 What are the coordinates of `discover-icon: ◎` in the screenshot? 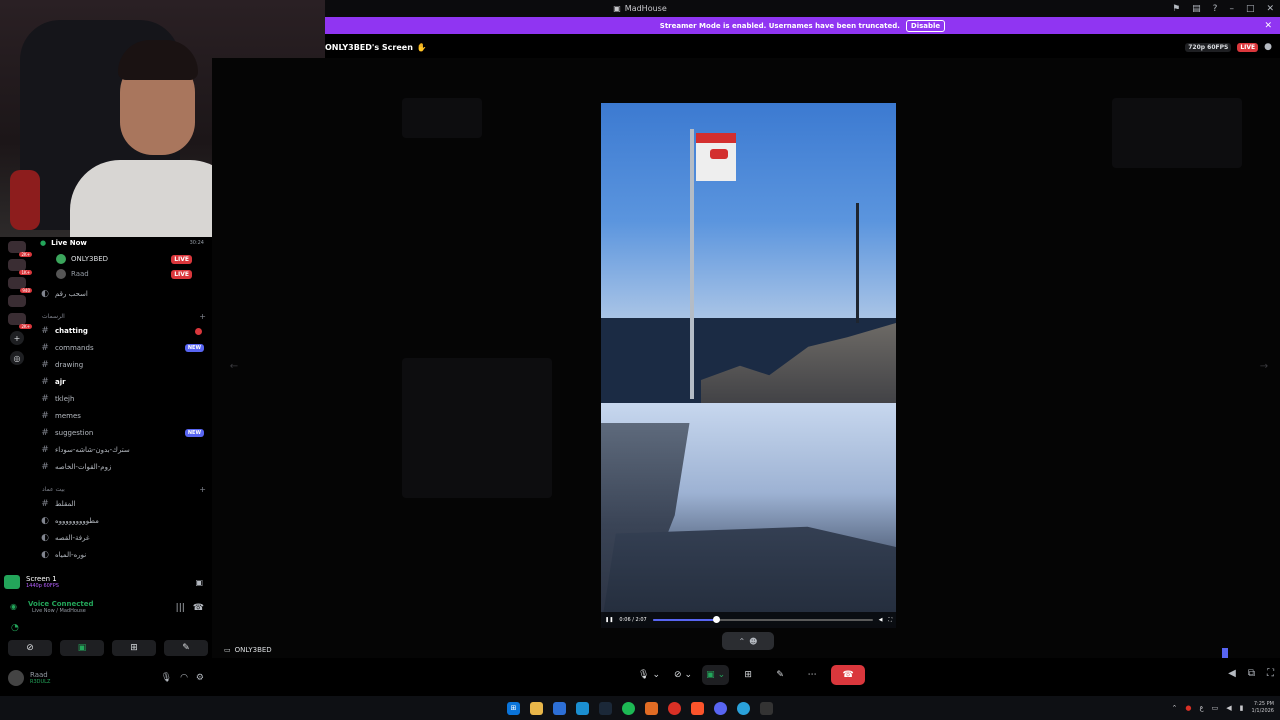 It's located at (17, 358).